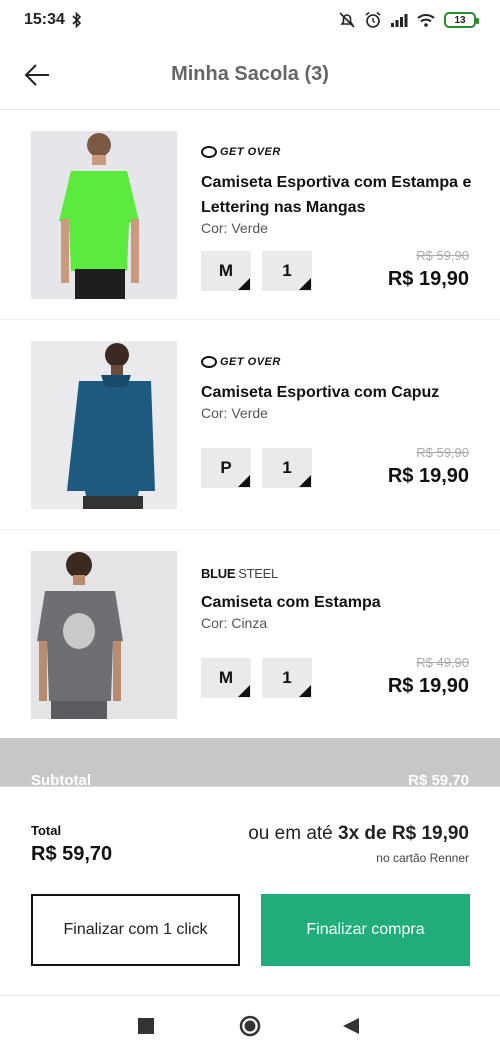 This screenshot has height=1056, width=500. Describe the element at coordinates (234, 623) in the screenshot. I see `product-color: Cor: Cinza` at that location.